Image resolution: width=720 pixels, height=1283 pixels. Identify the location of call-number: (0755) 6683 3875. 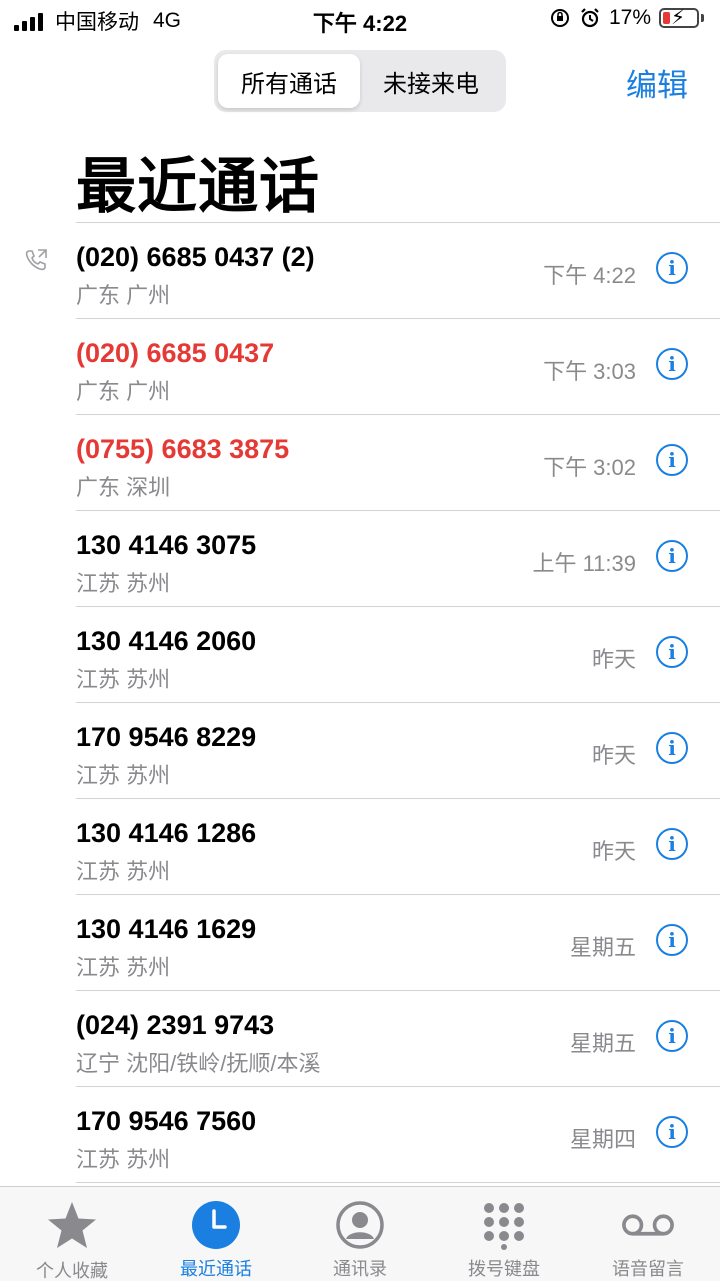
(183, 449).